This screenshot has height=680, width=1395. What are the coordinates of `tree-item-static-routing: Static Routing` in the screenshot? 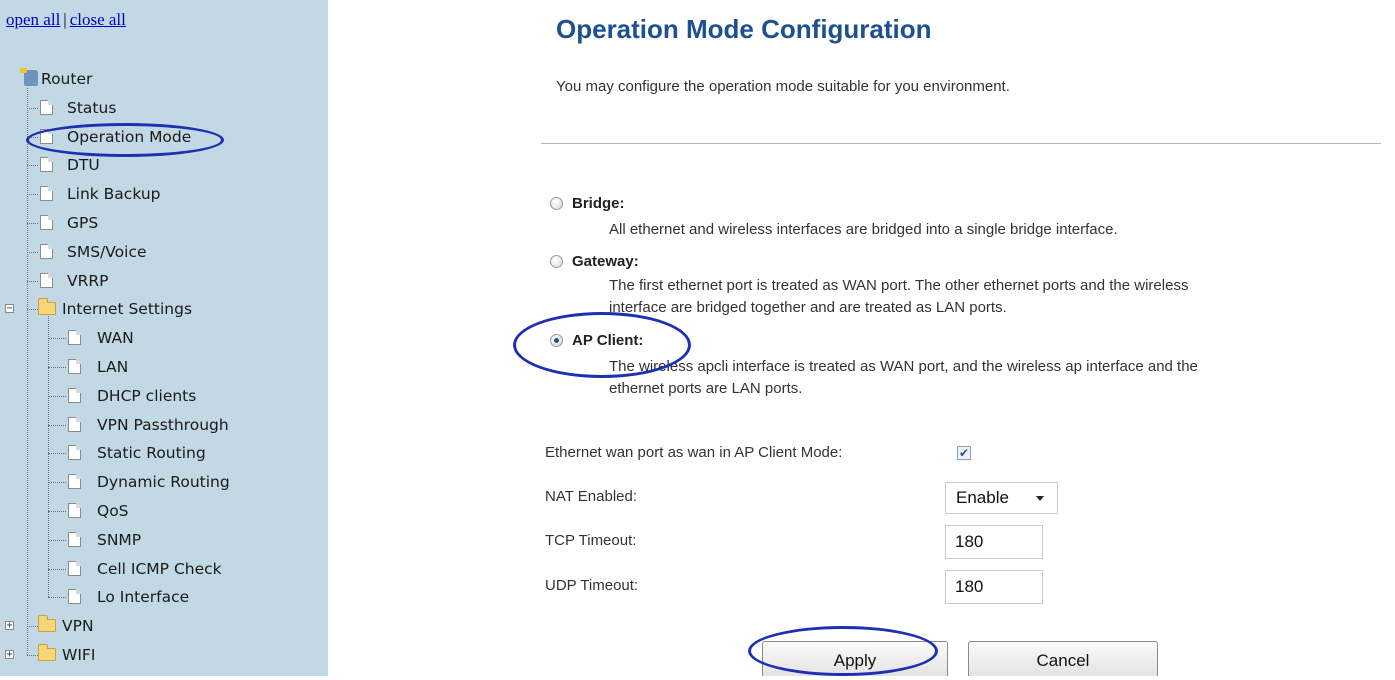 It's located at (164, 453).